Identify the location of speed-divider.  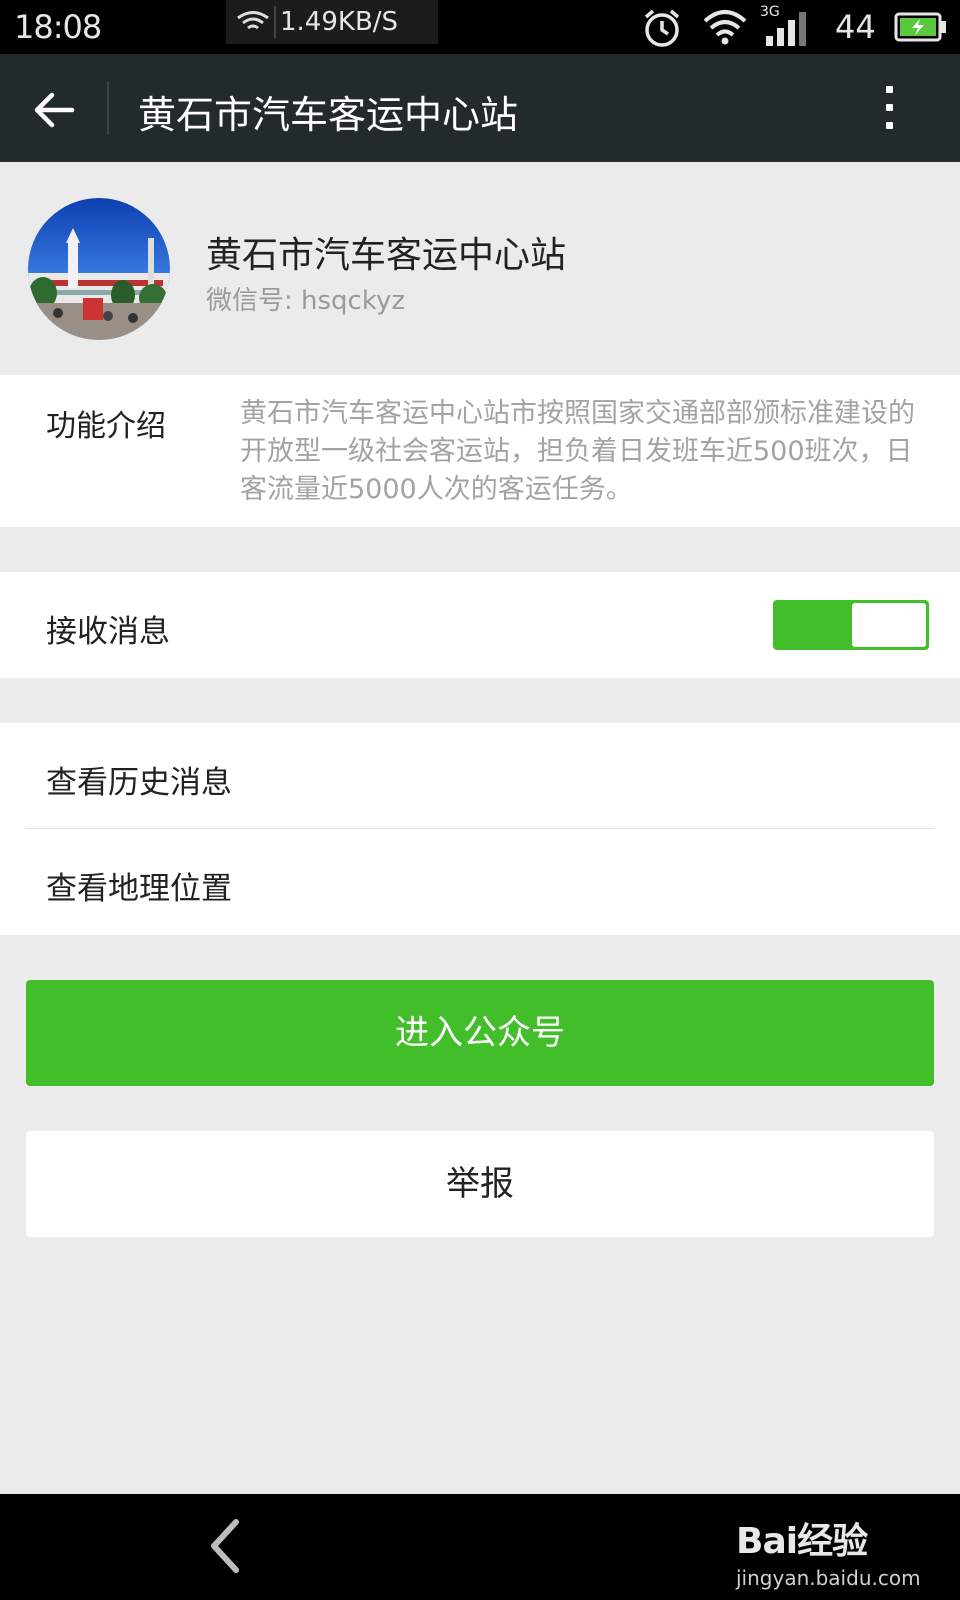
(275, 22).